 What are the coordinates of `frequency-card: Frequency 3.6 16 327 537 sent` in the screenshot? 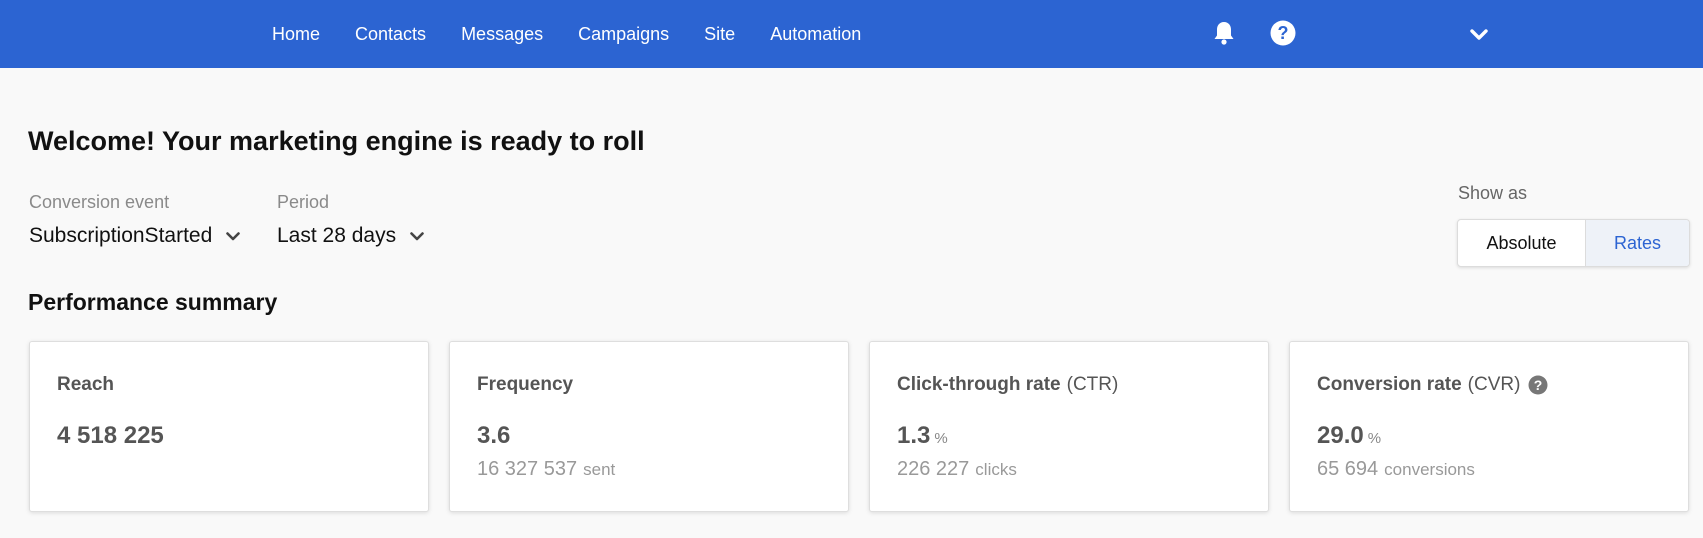 It's located at (649, 426).